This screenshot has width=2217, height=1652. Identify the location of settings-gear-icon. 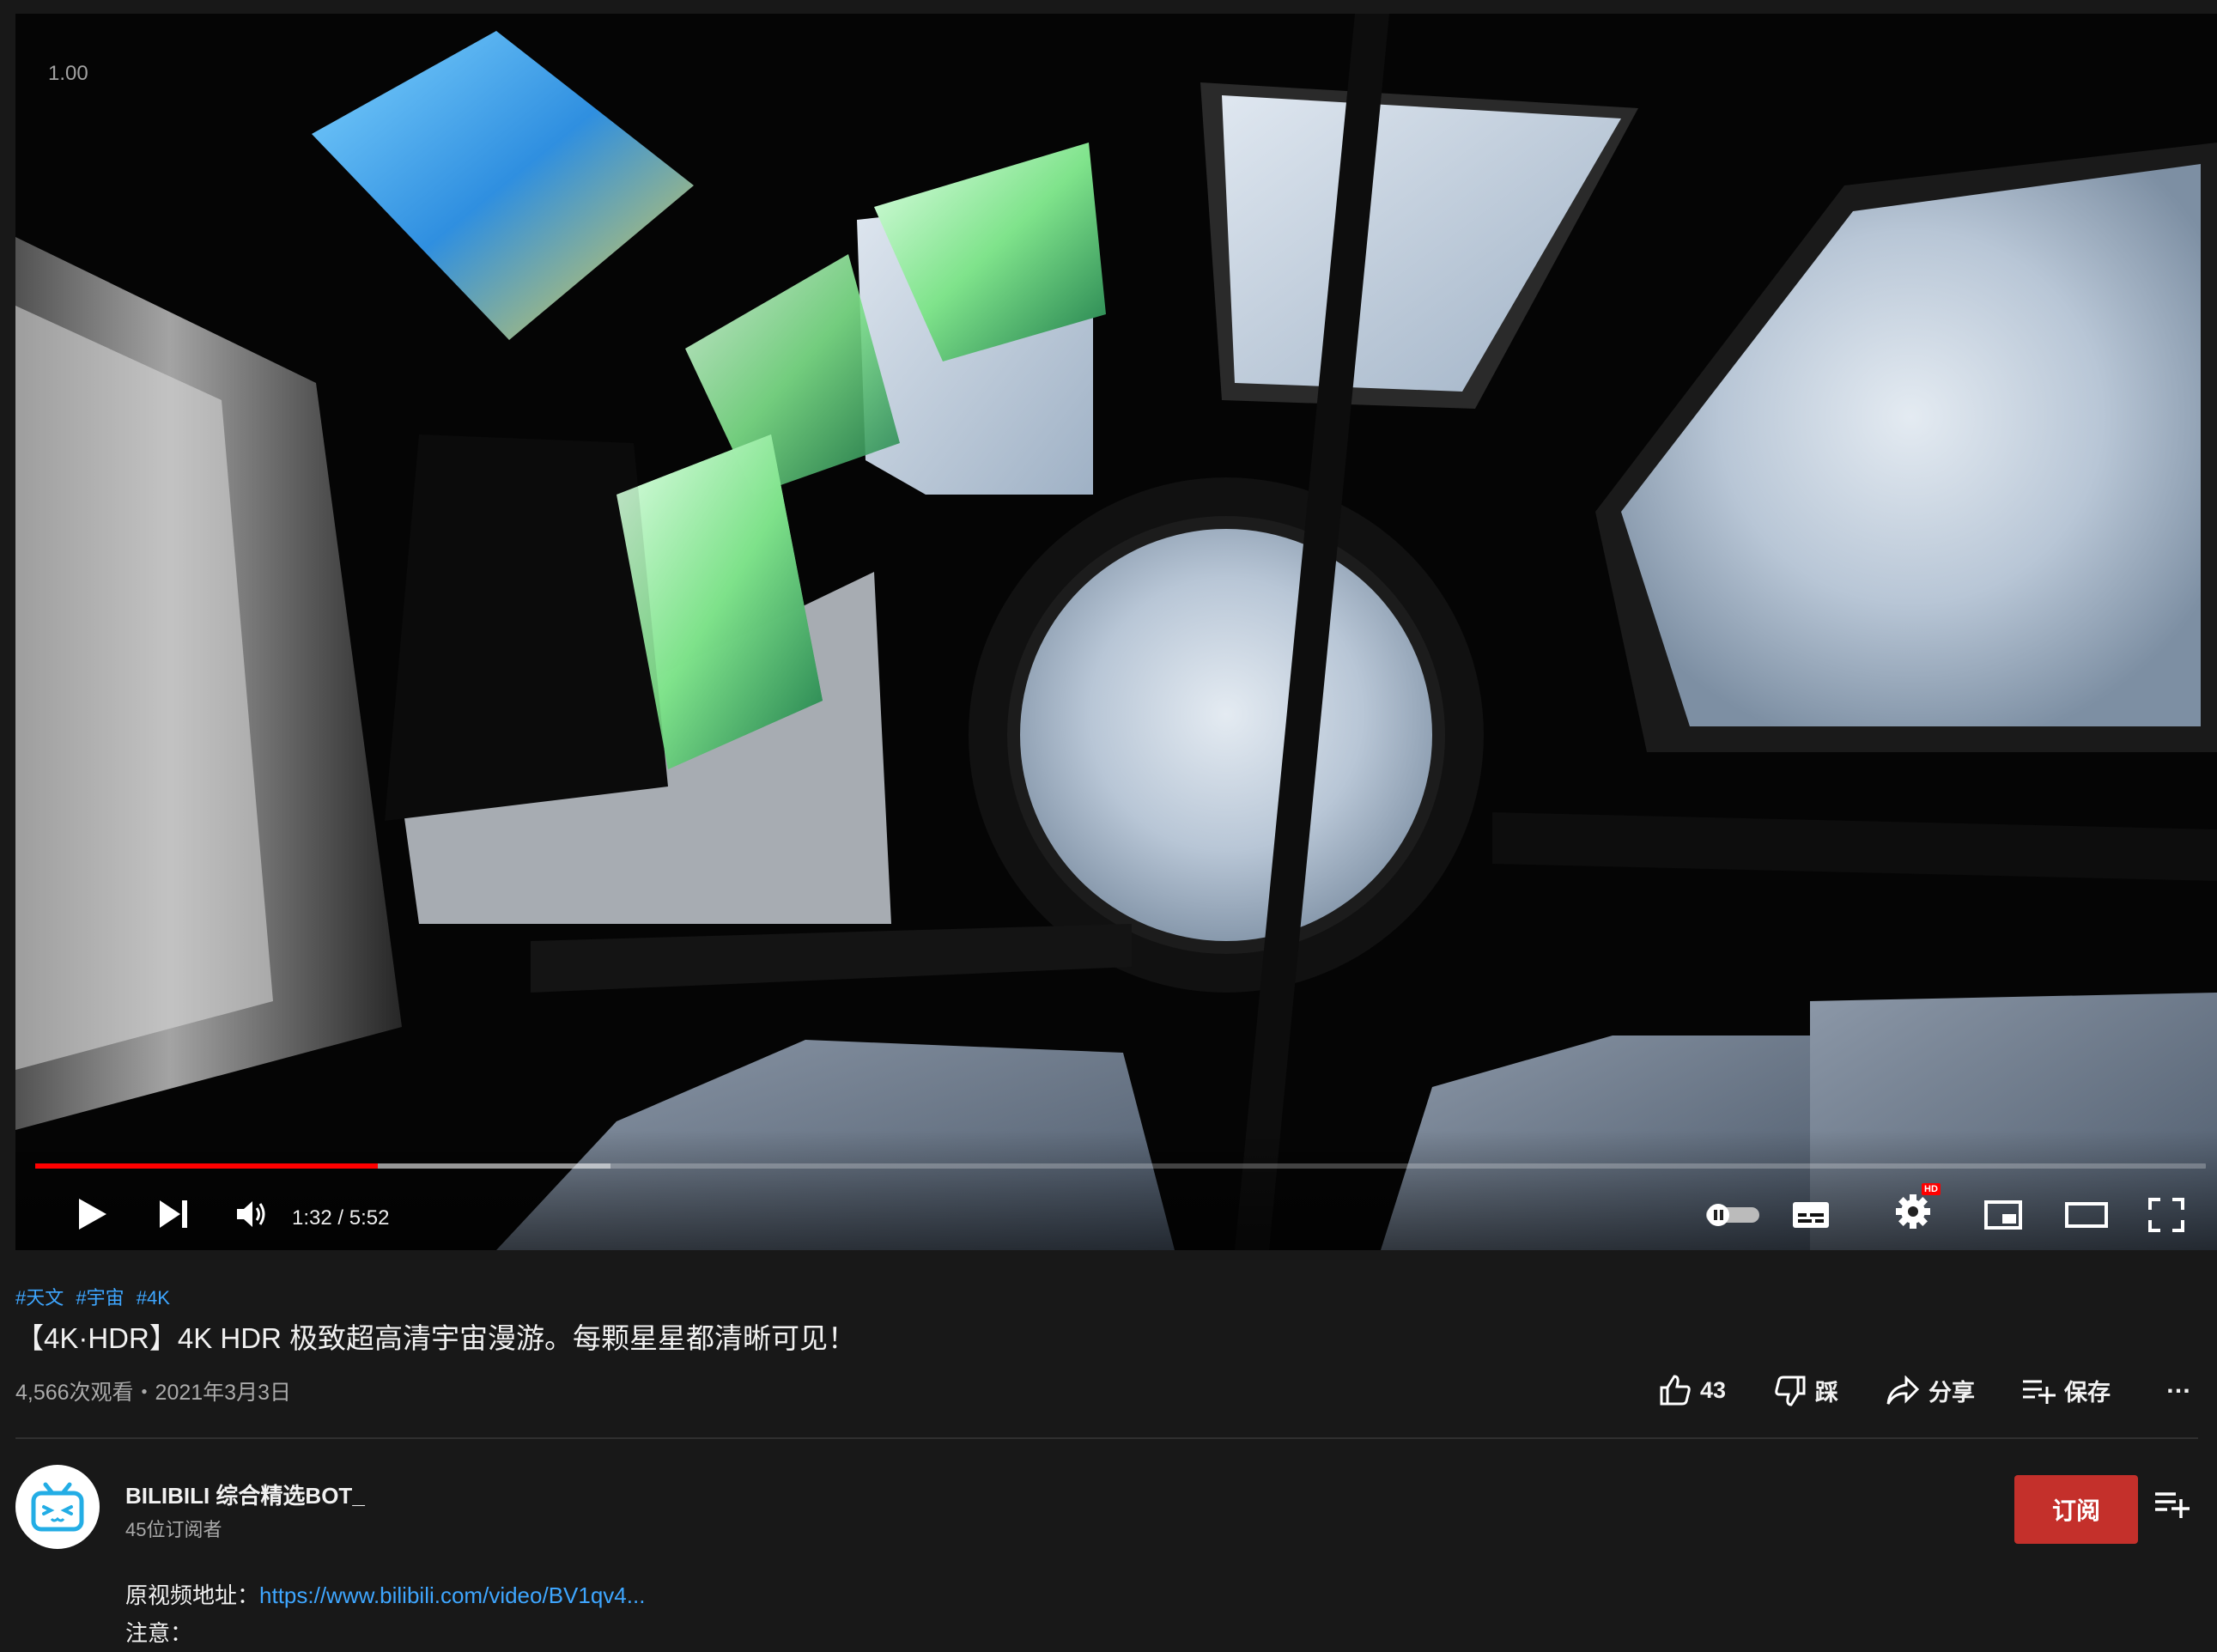
(1913, 1211).